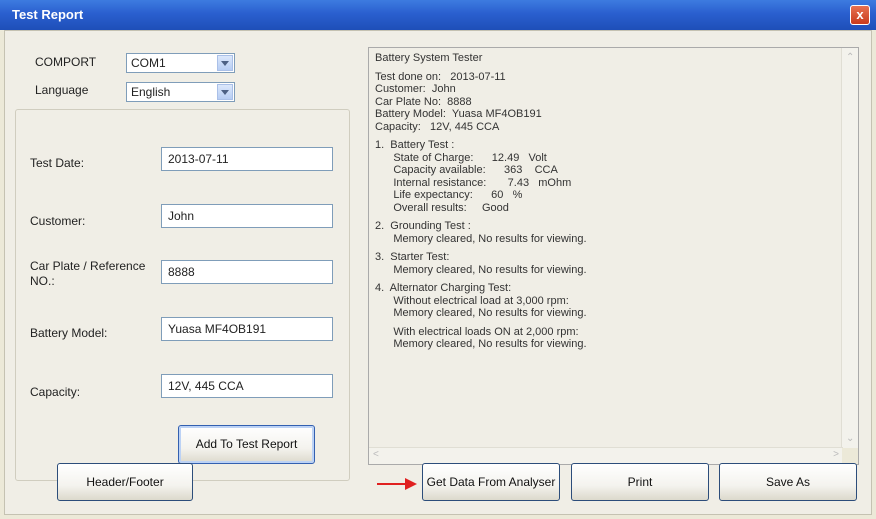 This screenshot has height=519, width=876. Describe the element at coordinates (88, 266) in the screenshot. I see `car-plate-label-line1: Car Plate / Reference` at that location.